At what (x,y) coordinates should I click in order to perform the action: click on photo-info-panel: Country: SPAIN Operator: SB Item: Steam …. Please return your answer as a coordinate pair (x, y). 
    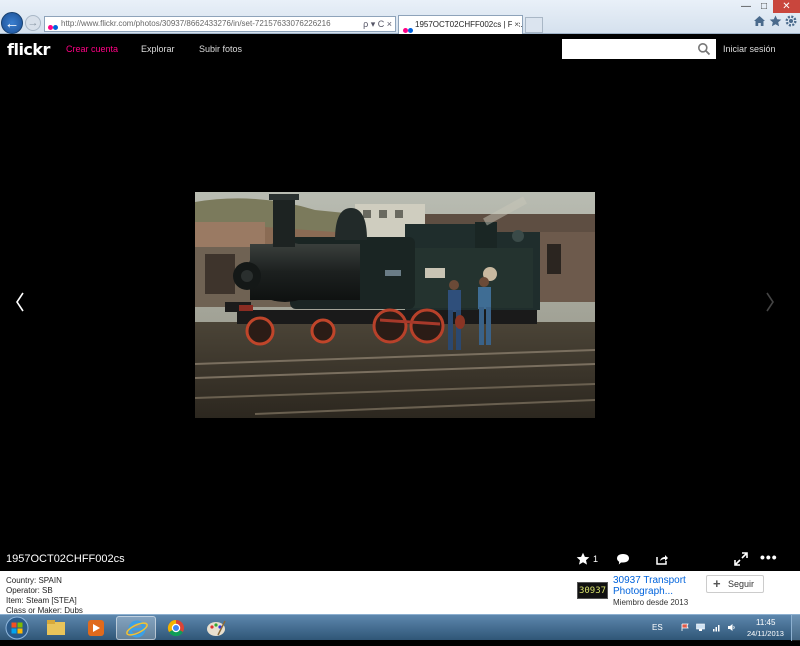
    Looking at the image, I should click on (400, 592).